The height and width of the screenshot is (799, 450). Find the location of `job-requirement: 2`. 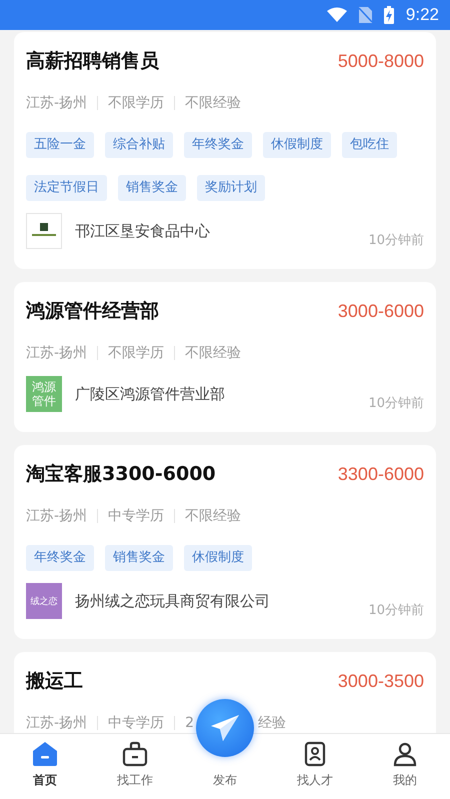

job-requirement: 2 is located at coordinates (189, 723).